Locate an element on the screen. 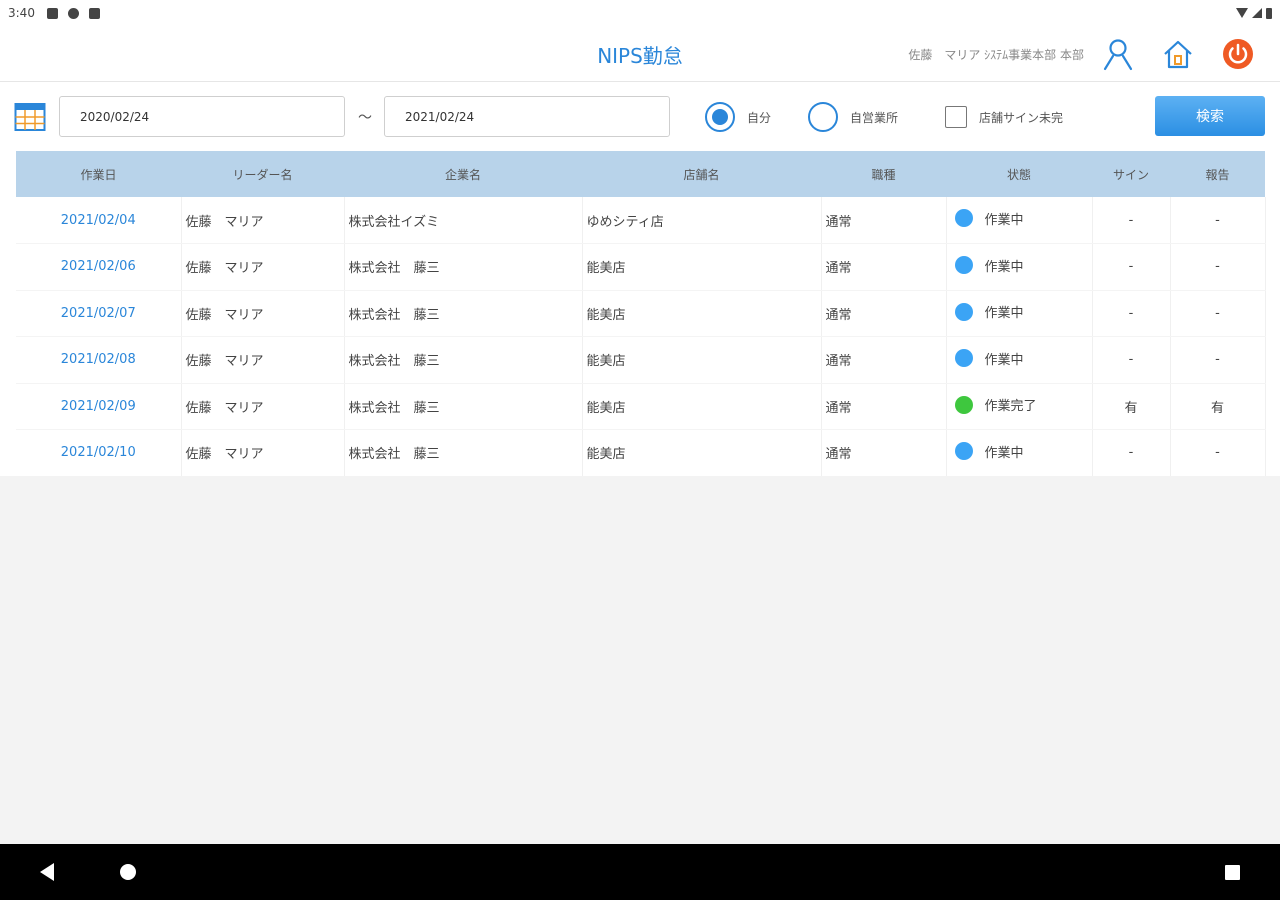 The height and width of the screenshot is (900, 1280). navigation-bar is located at coordinates (640, 872).